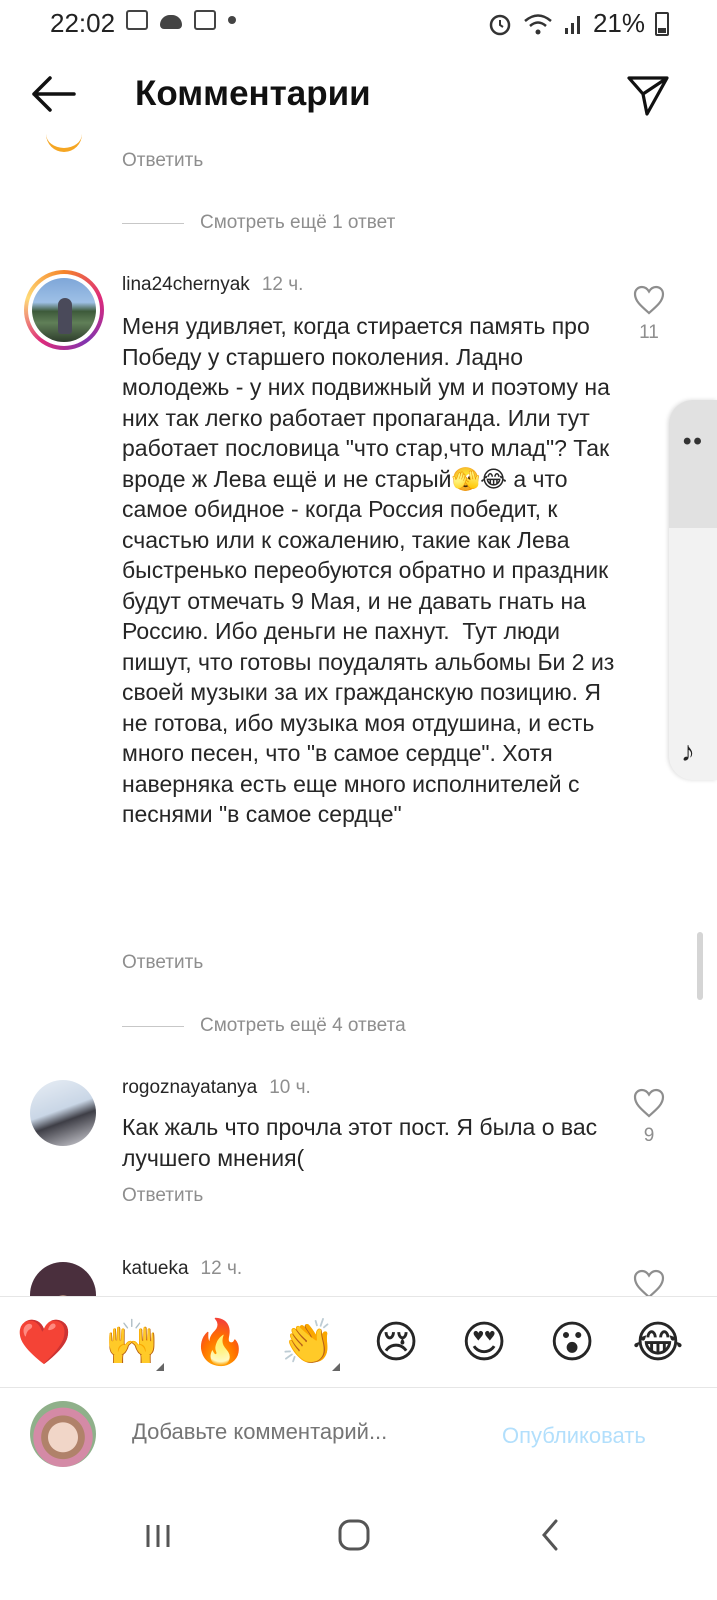 This screenshot has height=1600, width=717. What do you see at coordinates (618, 23) in the screenshot?
I see `battery-percent: 21%` at bounding box center [618, 23].